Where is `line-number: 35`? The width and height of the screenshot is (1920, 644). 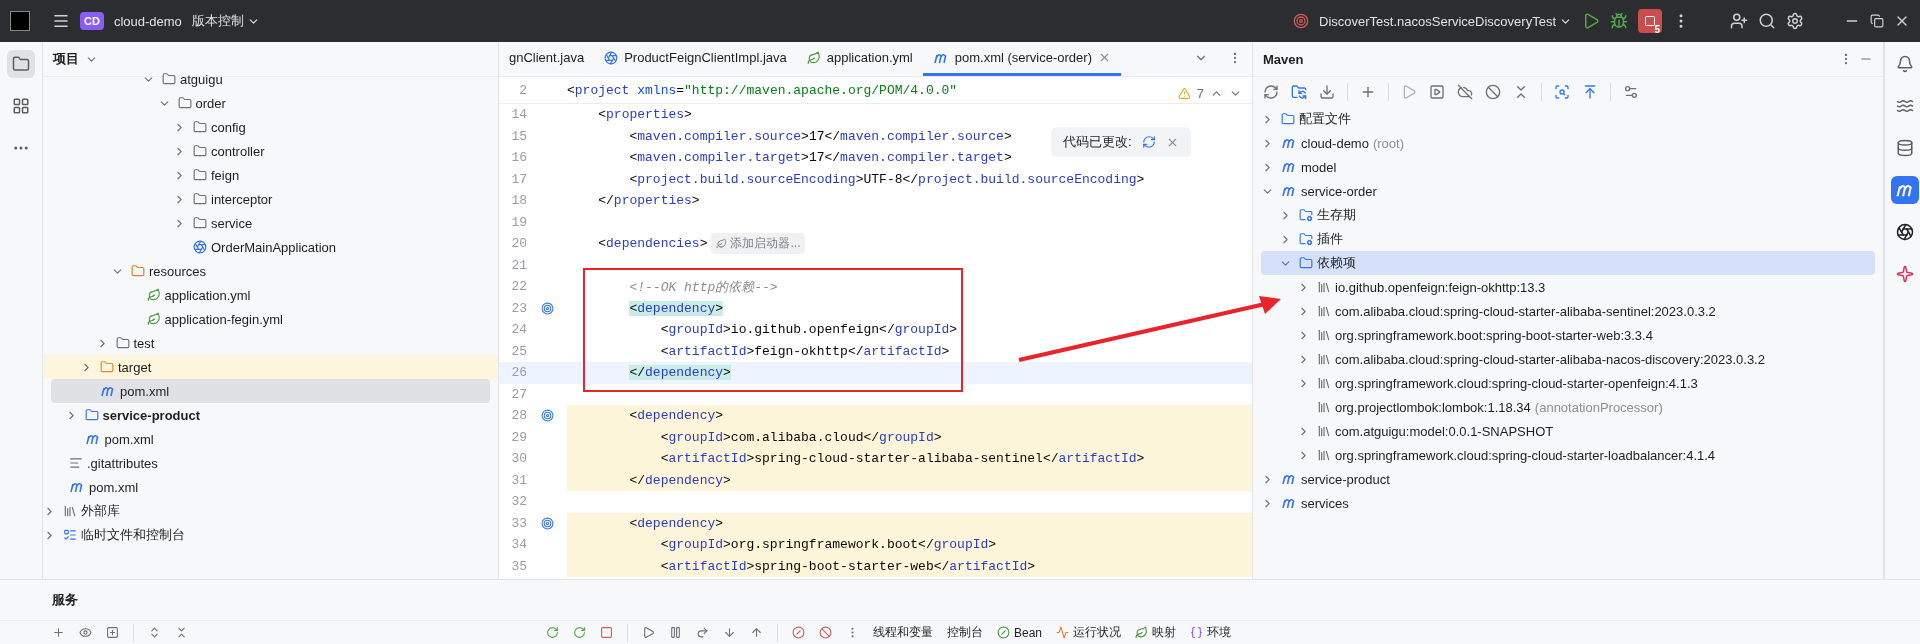 line-number: 35 is located at coordinates (518, 566).